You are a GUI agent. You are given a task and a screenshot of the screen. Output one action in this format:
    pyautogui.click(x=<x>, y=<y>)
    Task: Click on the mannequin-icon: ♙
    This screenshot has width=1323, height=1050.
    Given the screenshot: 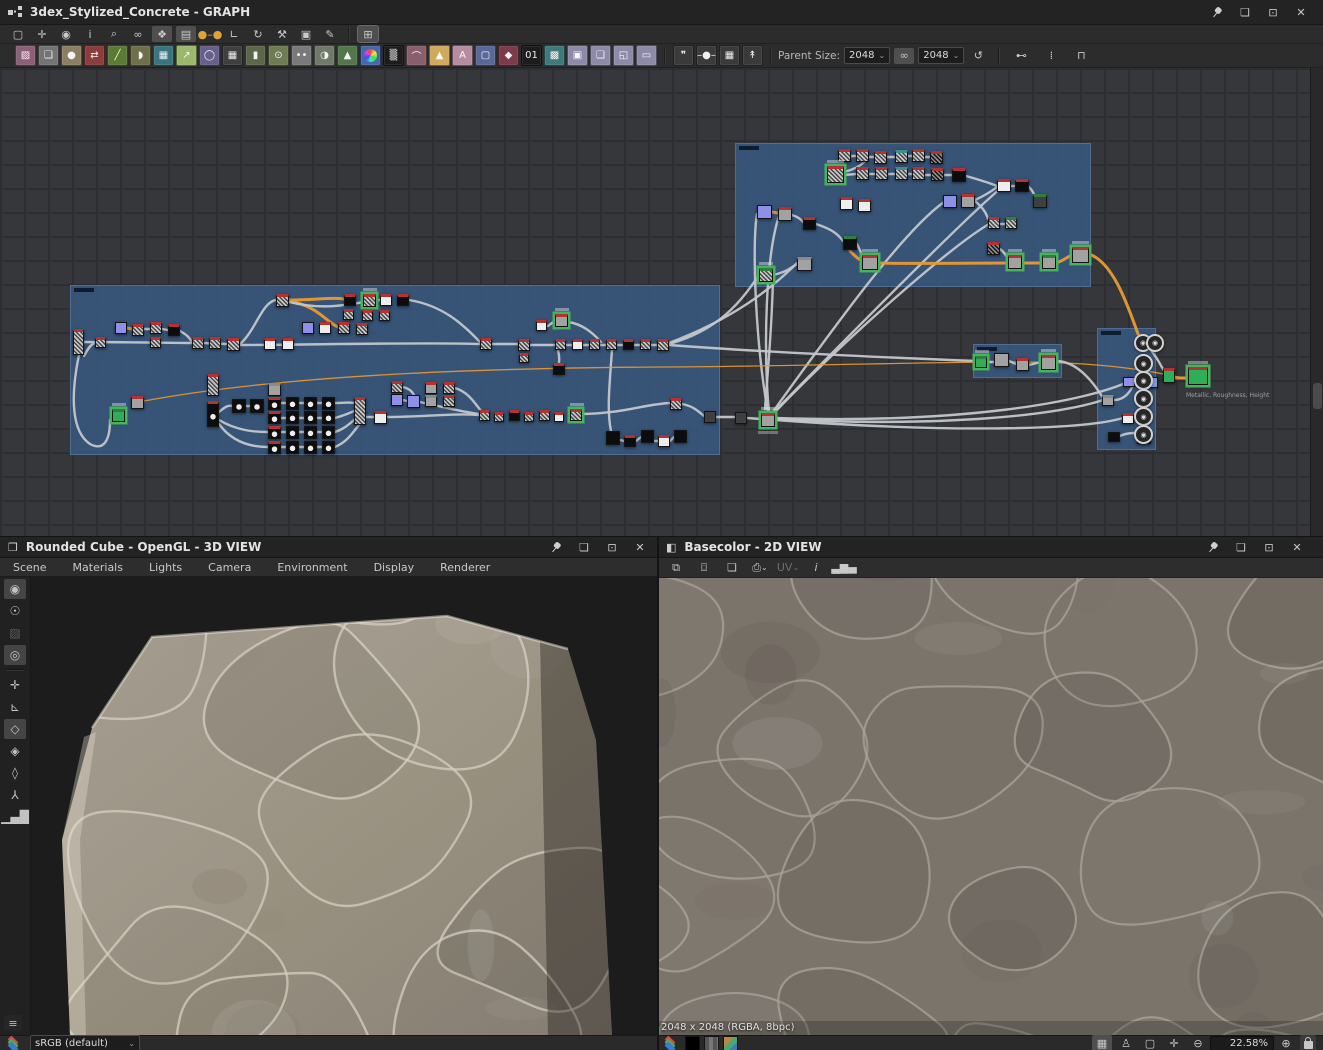 What is the action you would take?
    pyautogui.click(x=1126, y=1042)
    